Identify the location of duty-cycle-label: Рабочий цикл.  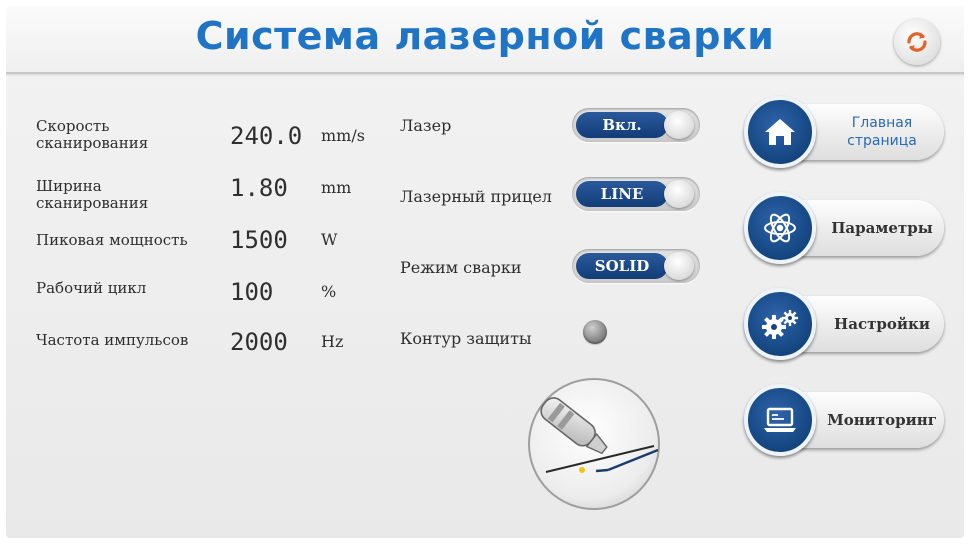
(91, 288).